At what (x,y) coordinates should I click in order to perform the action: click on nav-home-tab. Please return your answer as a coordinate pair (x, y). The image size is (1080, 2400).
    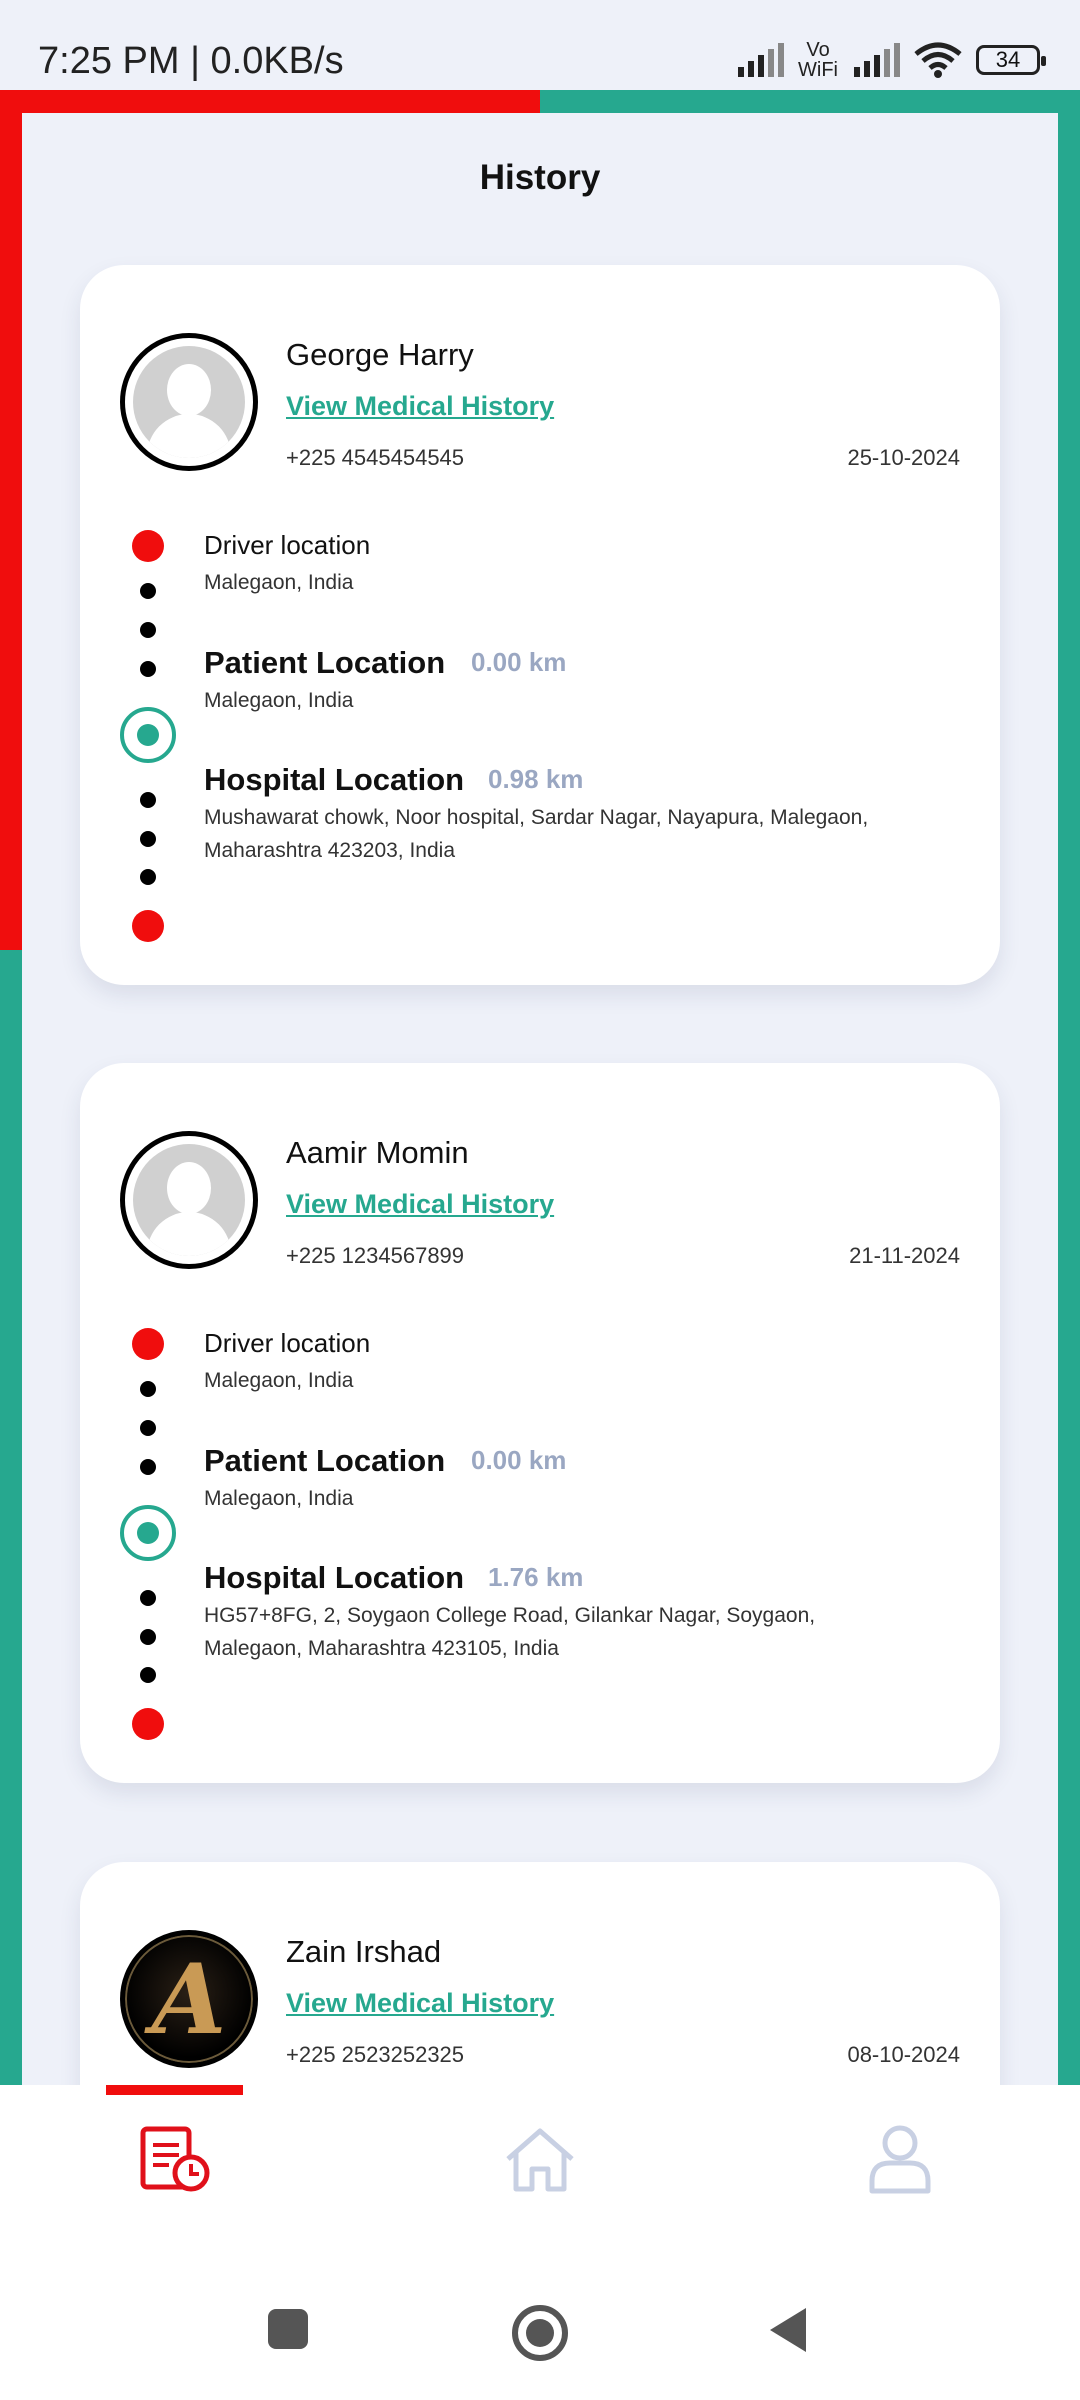
    Looking at the image, I should click on (540, 2159).